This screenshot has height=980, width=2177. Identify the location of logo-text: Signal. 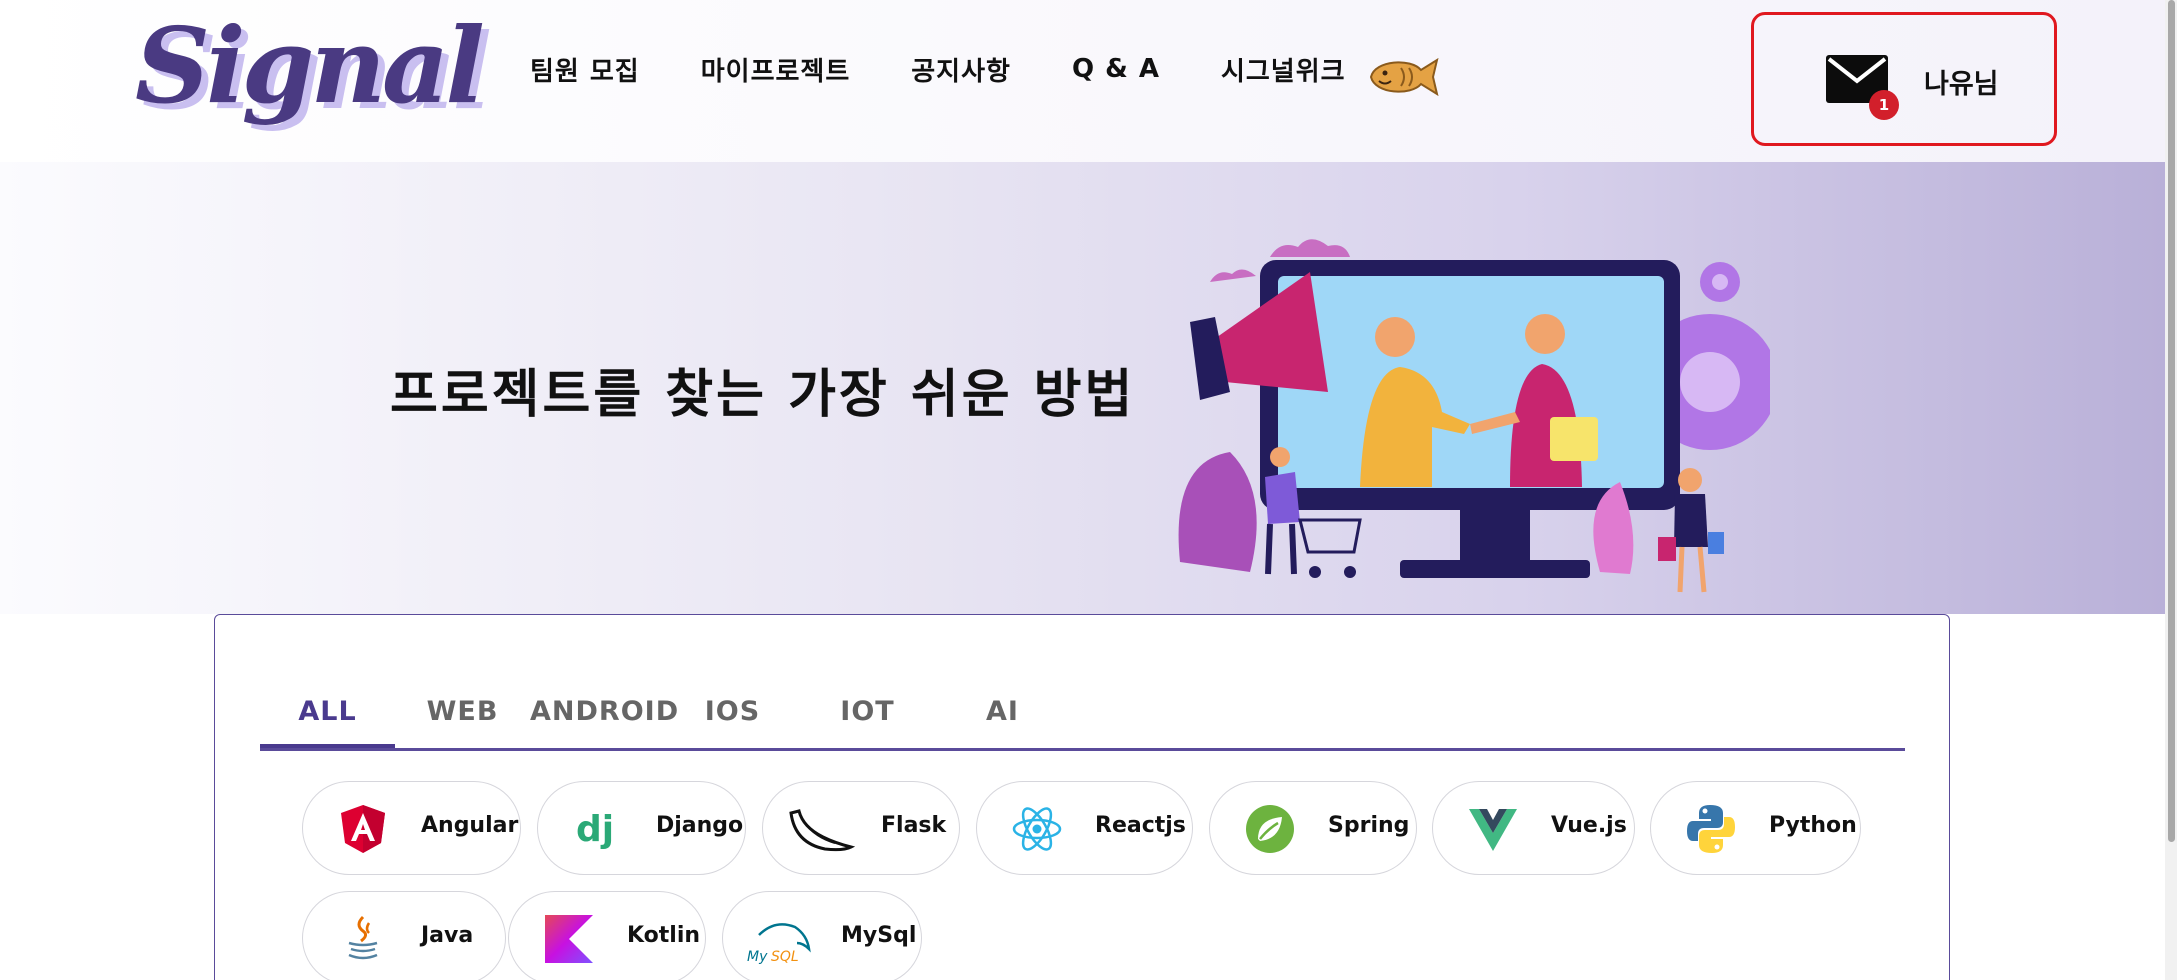
(310, 65).